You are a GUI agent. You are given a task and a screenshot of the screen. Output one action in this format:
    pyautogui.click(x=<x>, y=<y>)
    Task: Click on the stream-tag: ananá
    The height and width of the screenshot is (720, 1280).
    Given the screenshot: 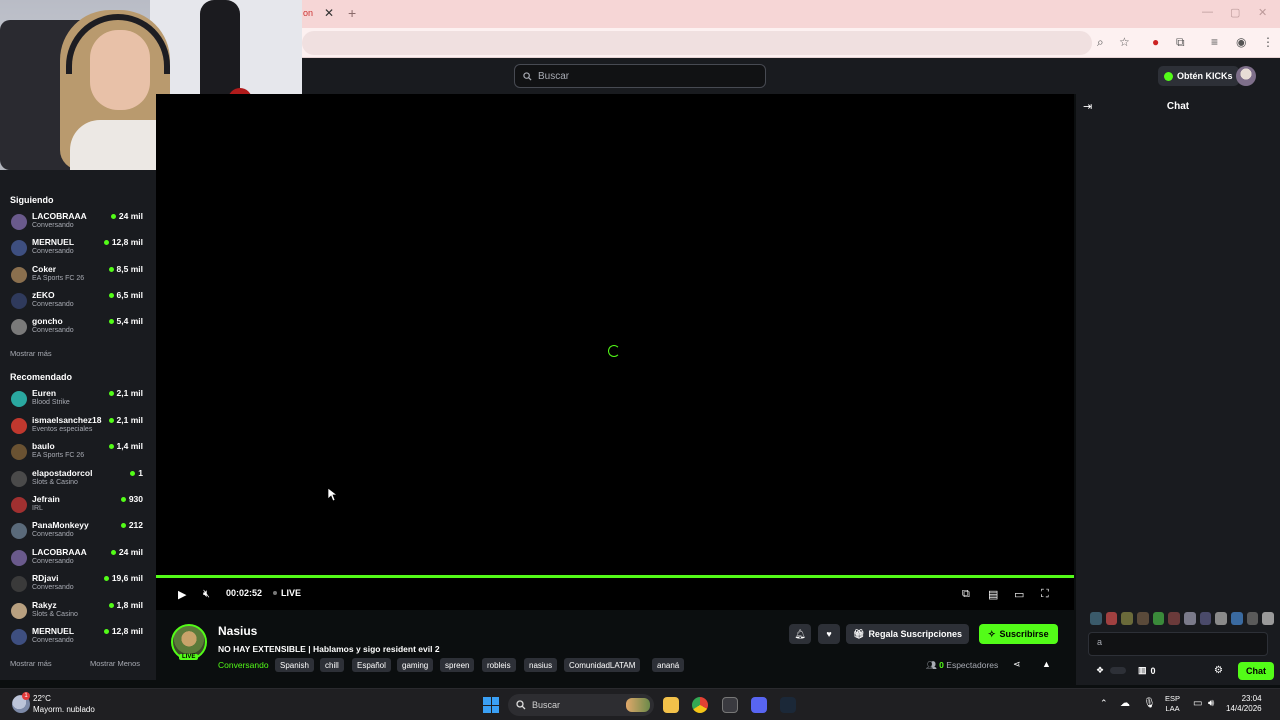 What is the action you would take?
    pyautogui.click(x=668, y=665)
    